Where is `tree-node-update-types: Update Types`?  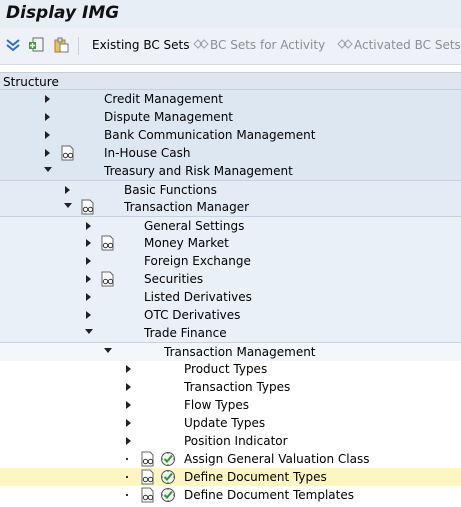
tree-node-update-types: Update Types is located at coordinates (230, 423).